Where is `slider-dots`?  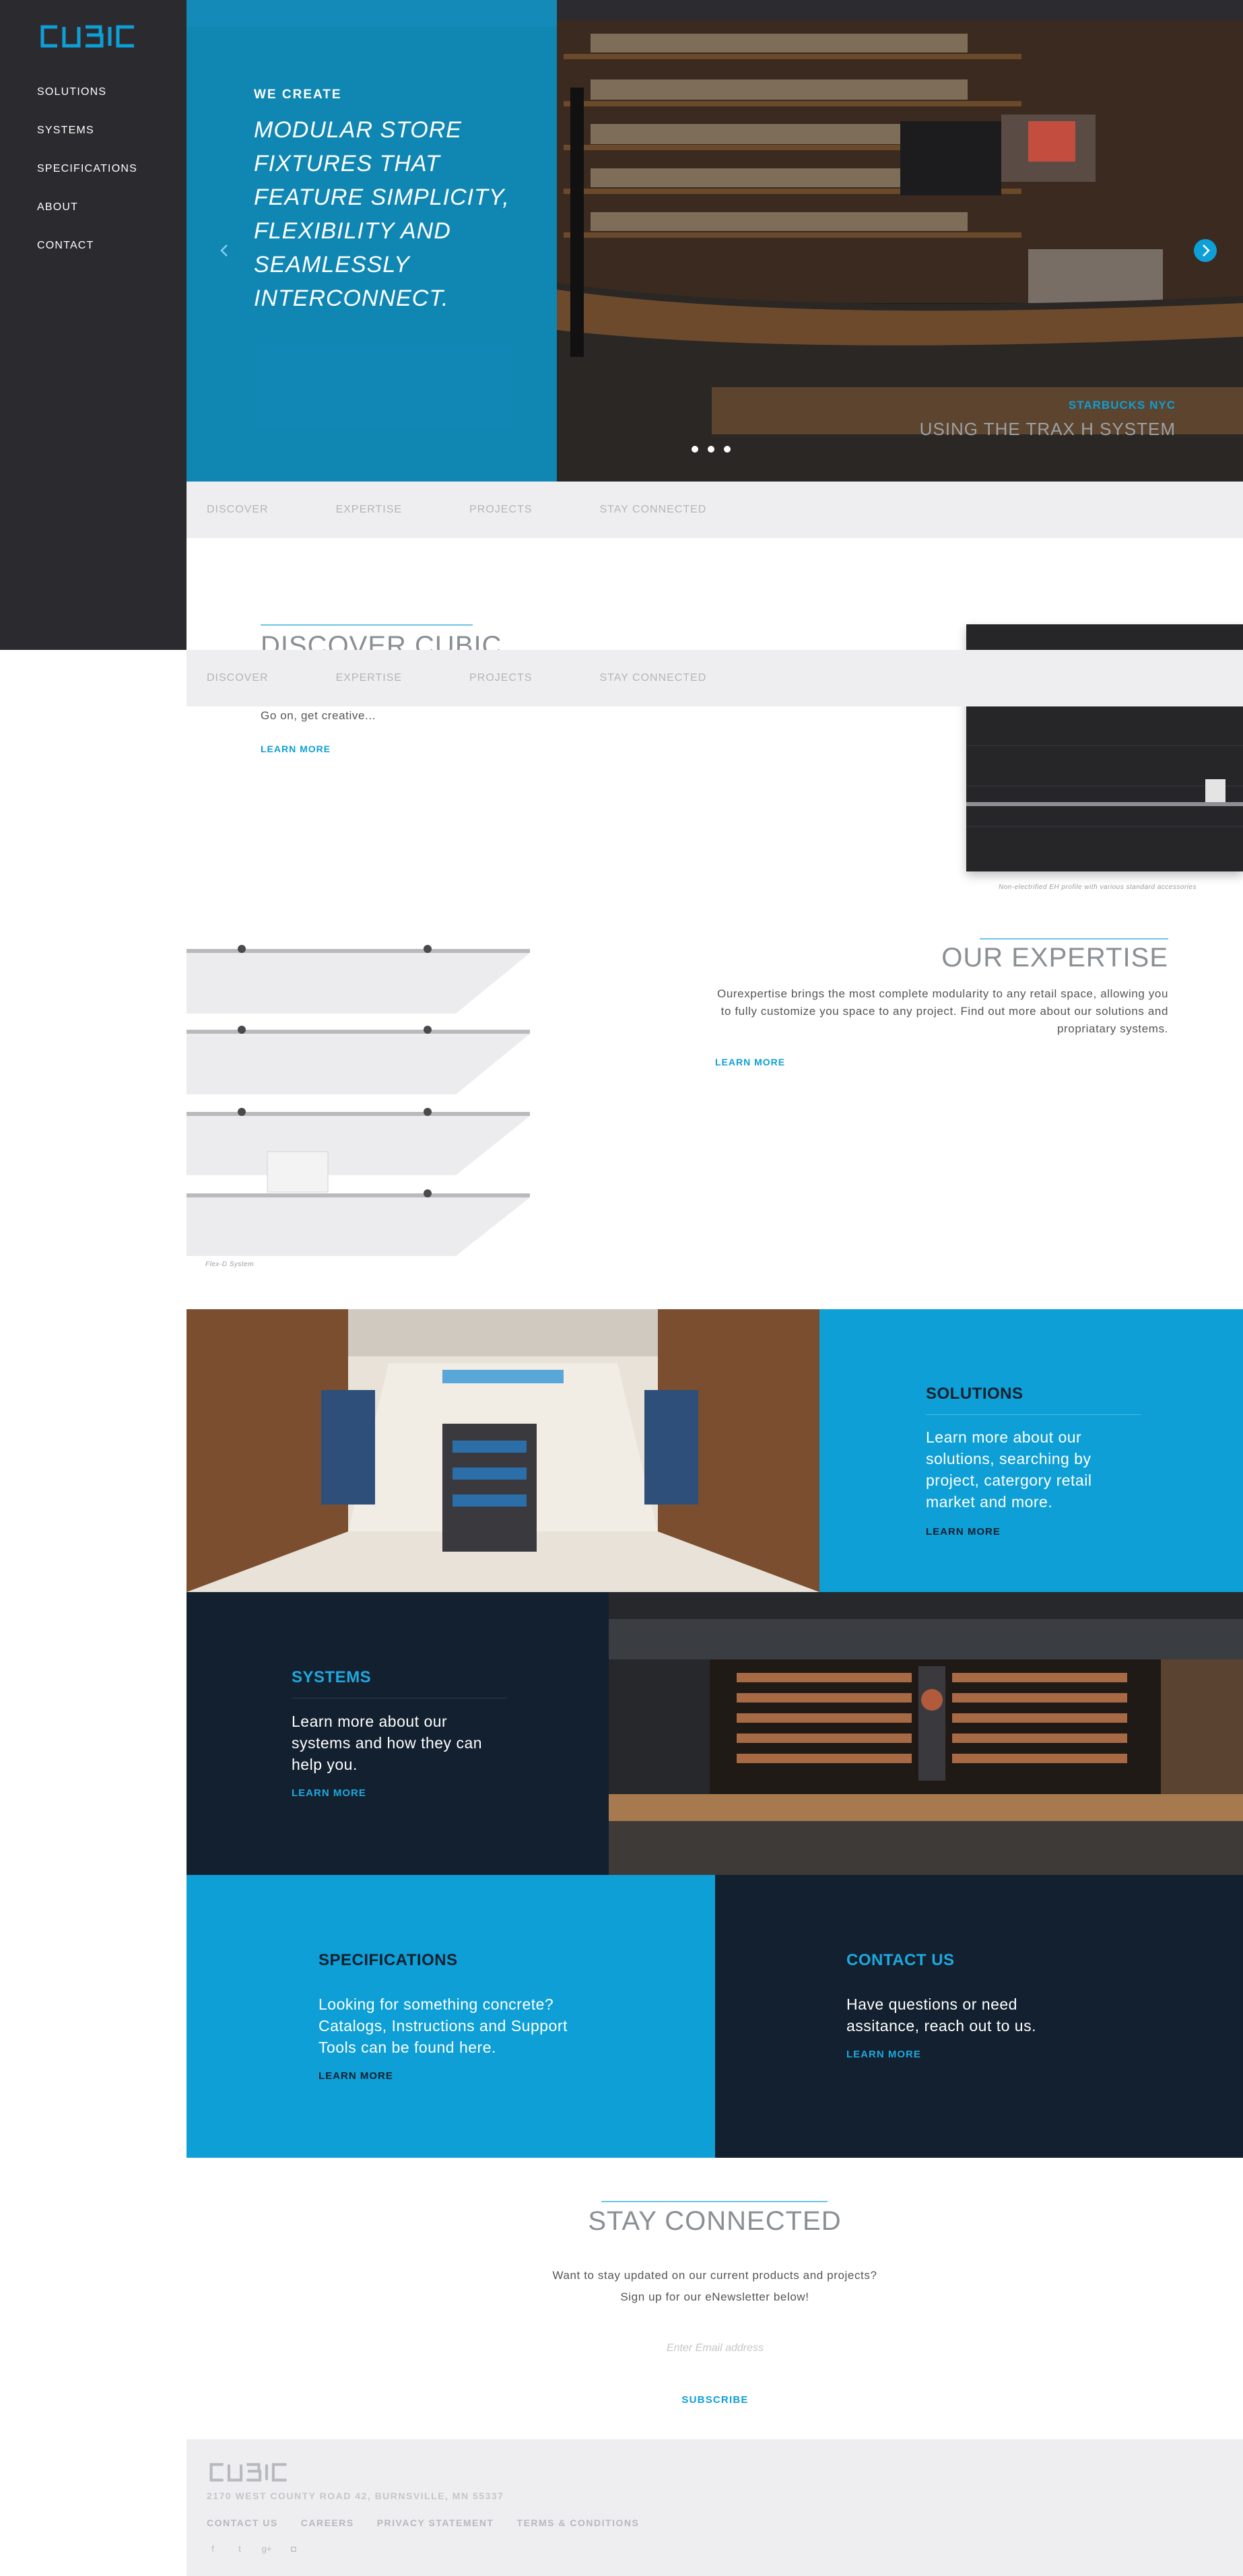 slider-dots is located at coordinates (711, 449).